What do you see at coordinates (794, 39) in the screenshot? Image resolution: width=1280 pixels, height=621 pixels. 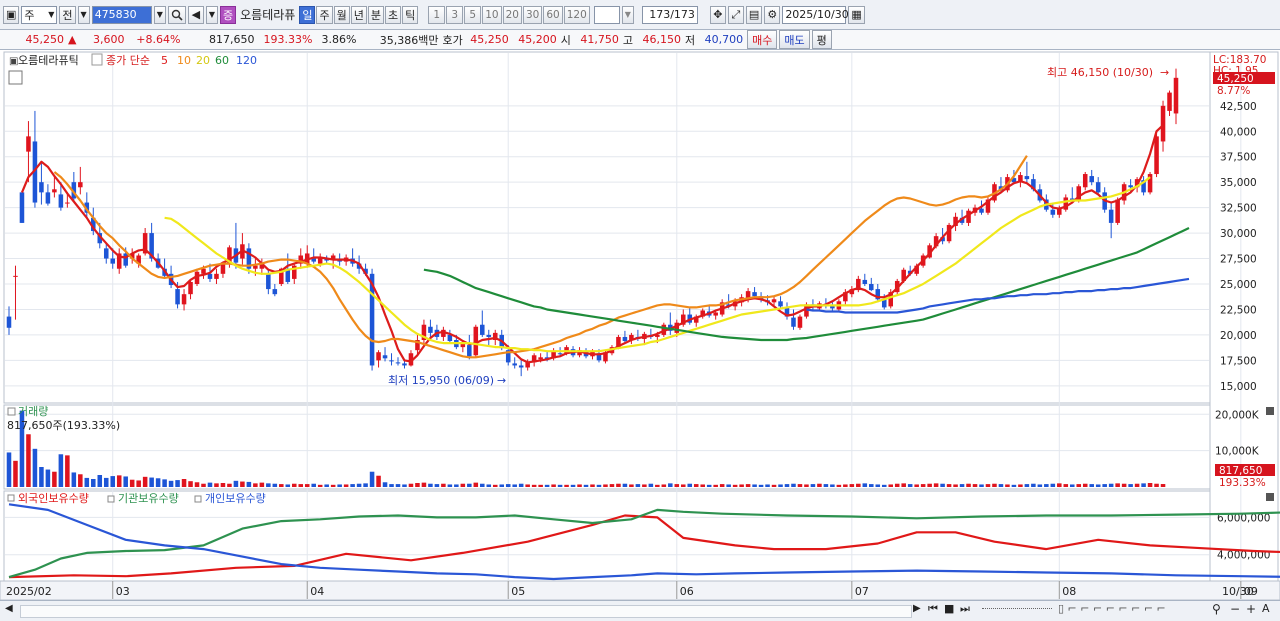 I see `sell-button: 매도` at bounding box center [794, 39].